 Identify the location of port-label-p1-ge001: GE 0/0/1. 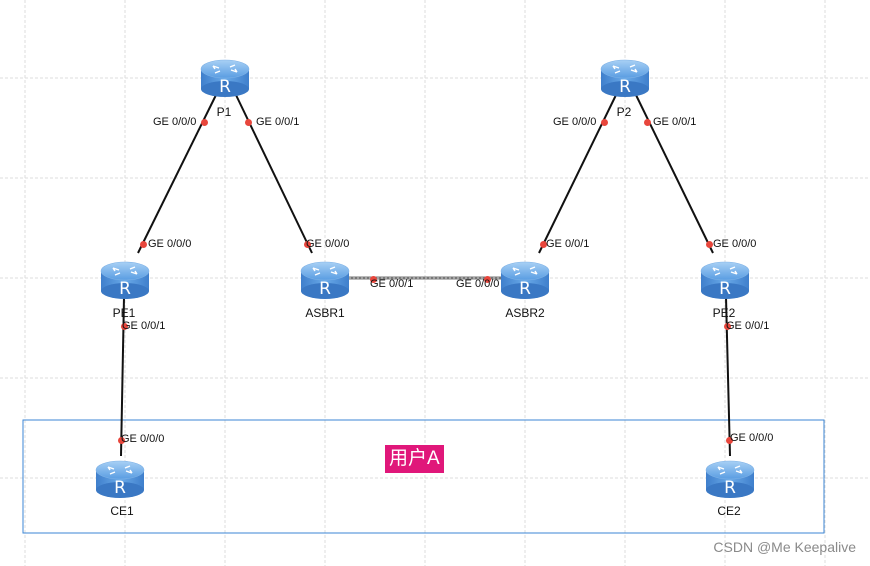
(278, 122).